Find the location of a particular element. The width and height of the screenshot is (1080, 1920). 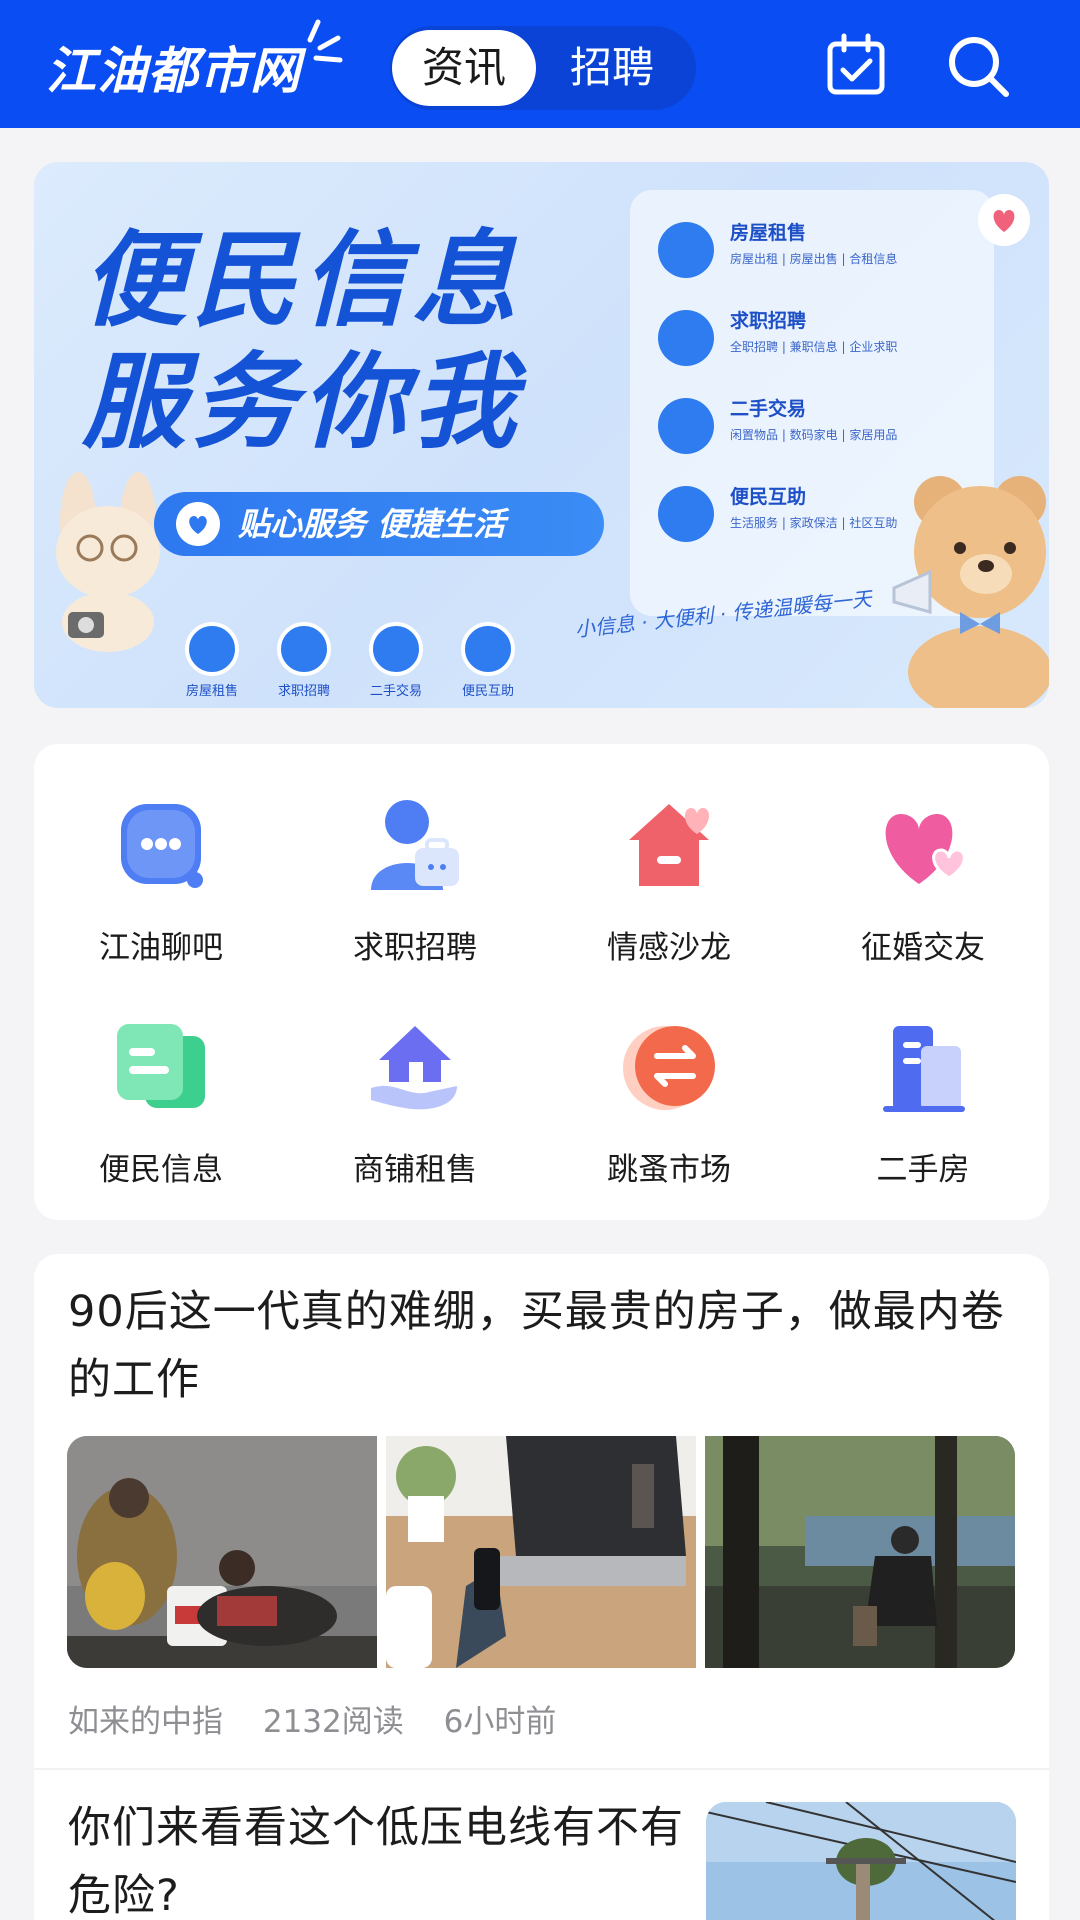

banner-mini-item: 求职招聘 is located at coordinates (304, 660).